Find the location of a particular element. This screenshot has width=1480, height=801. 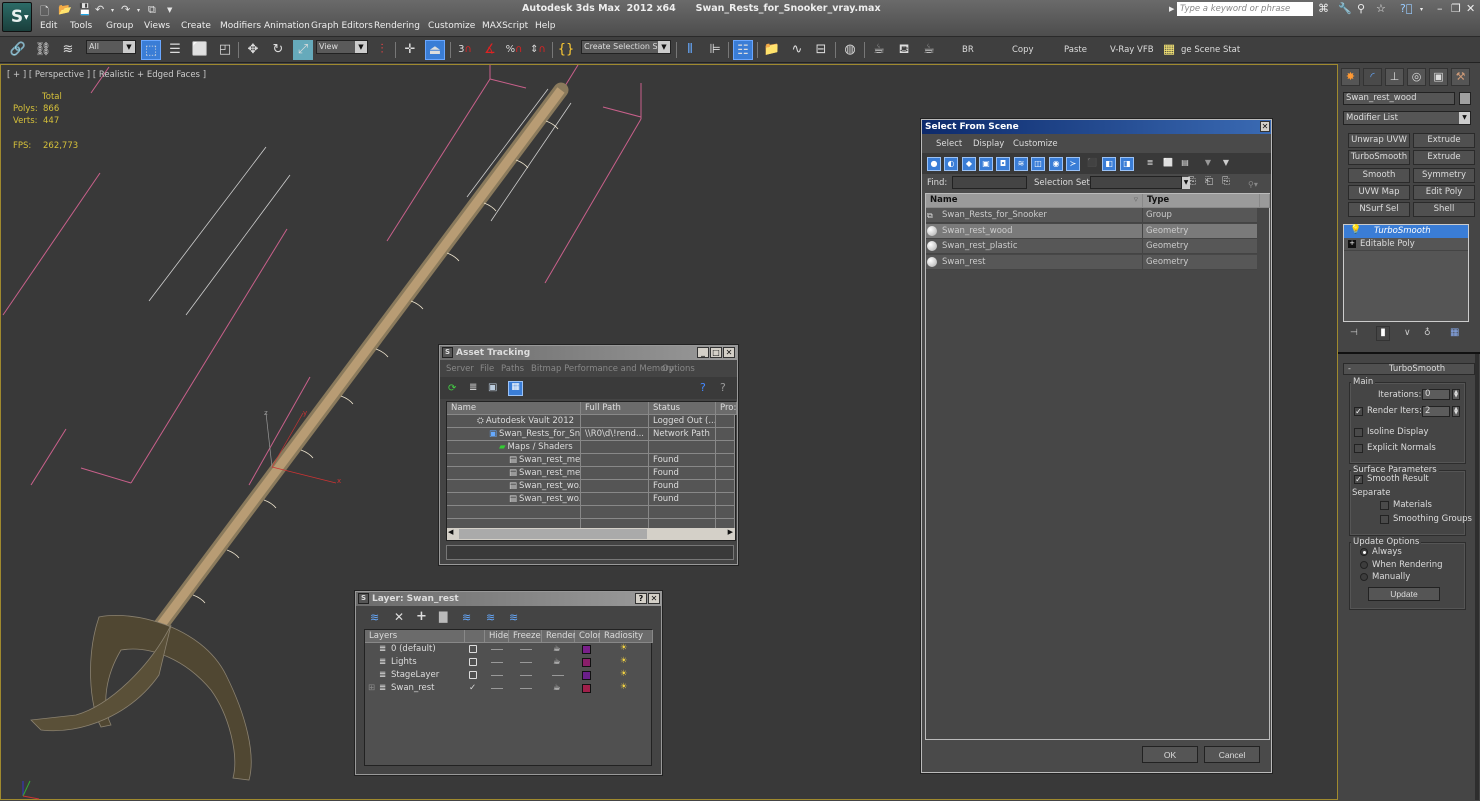

snaps-toggle-icon: 3∩ is located at coordinates (465, 50).